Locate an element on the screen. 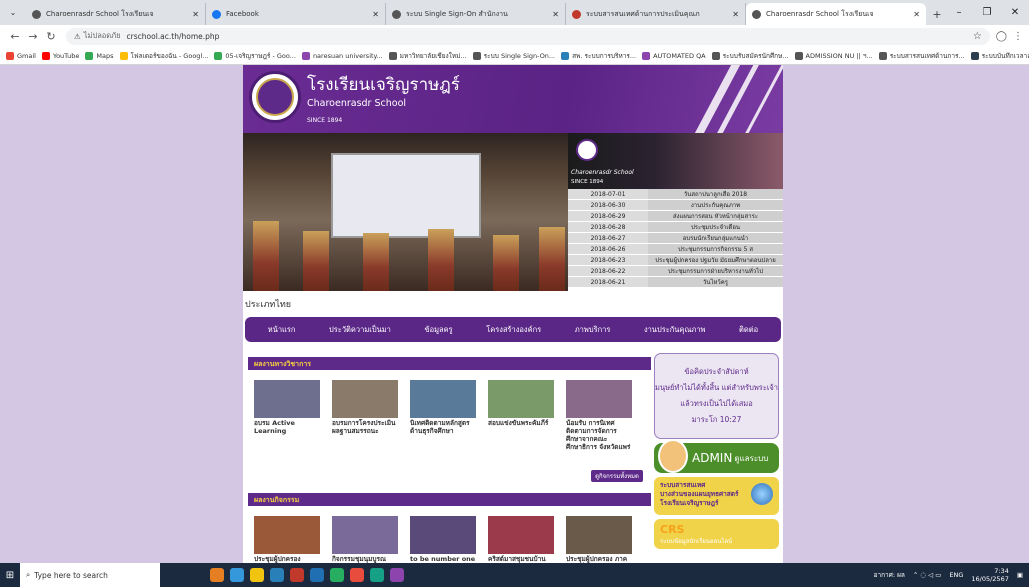  chrome-icon is located at coordinates (357, 575).